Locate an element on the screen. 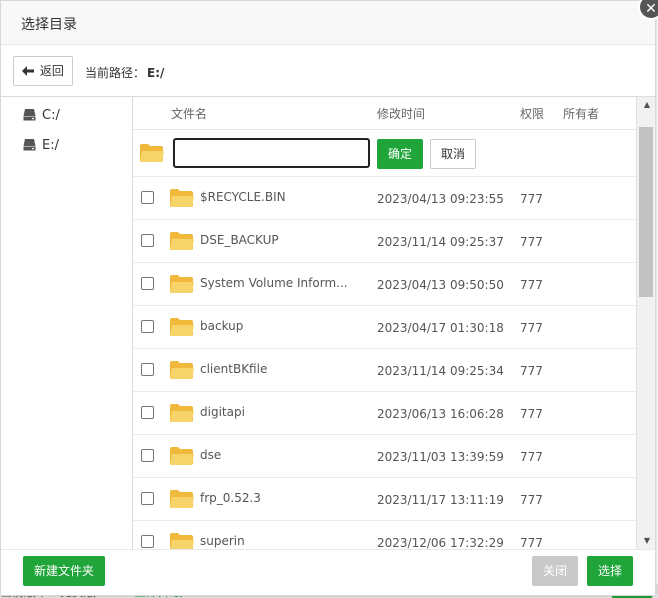  modified-time: 2023/11/03 13:39:59 is located at coordinates (440, 457).